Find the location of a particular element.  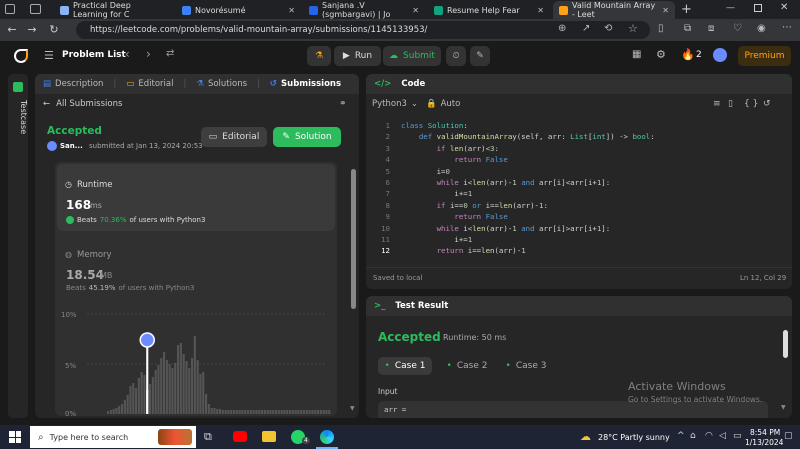

profile-icon: ◉ is located at coordinates (761, 28).